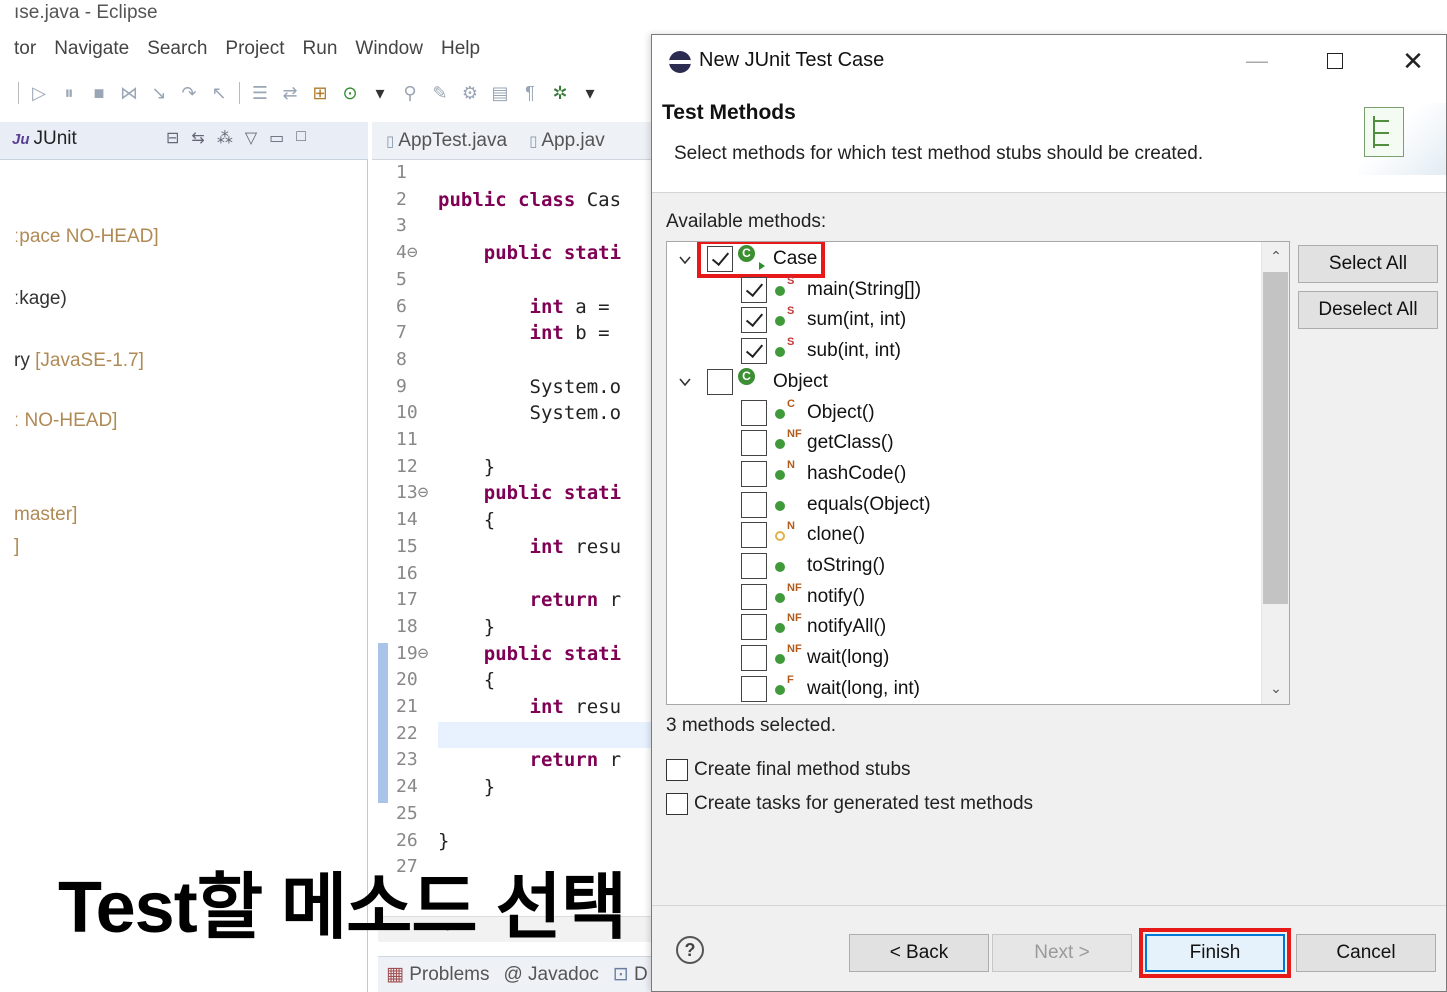 The height and width of the screenshot is (992, 1447). Describe the element at coordinates (290, 93) in the screenshot. I see `use-step-filters-icon: ⇄` at that location.